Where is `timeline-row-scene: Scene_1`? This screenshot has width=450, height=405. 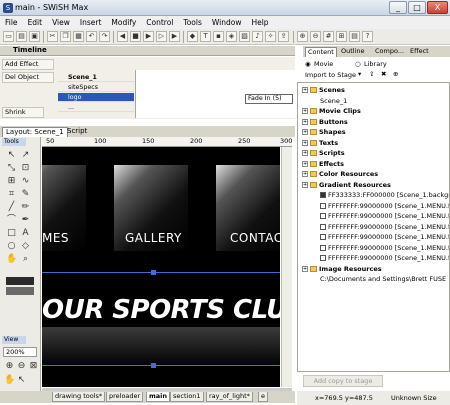
timeline-row-scene: Scene_1 is located at coordinates (96, 77).